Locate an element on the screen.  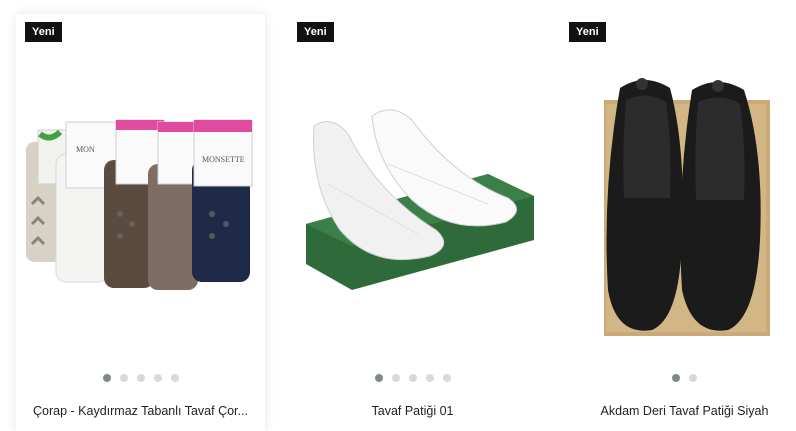
product-title: Tavaf Patiği 01 is located at coordinates (412, 411).